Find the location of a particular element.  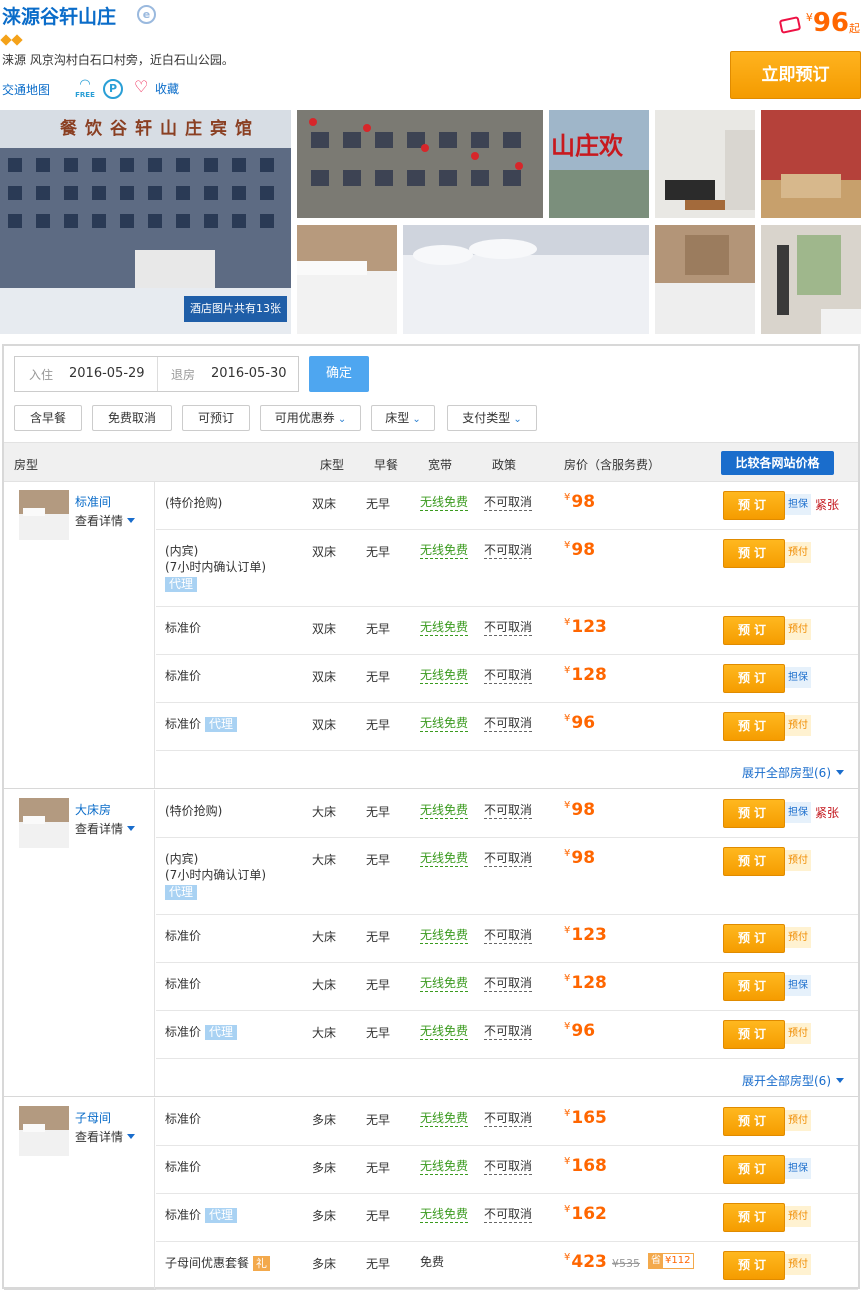

room-type-name: 大床房 is located at coordinates (93, 809).